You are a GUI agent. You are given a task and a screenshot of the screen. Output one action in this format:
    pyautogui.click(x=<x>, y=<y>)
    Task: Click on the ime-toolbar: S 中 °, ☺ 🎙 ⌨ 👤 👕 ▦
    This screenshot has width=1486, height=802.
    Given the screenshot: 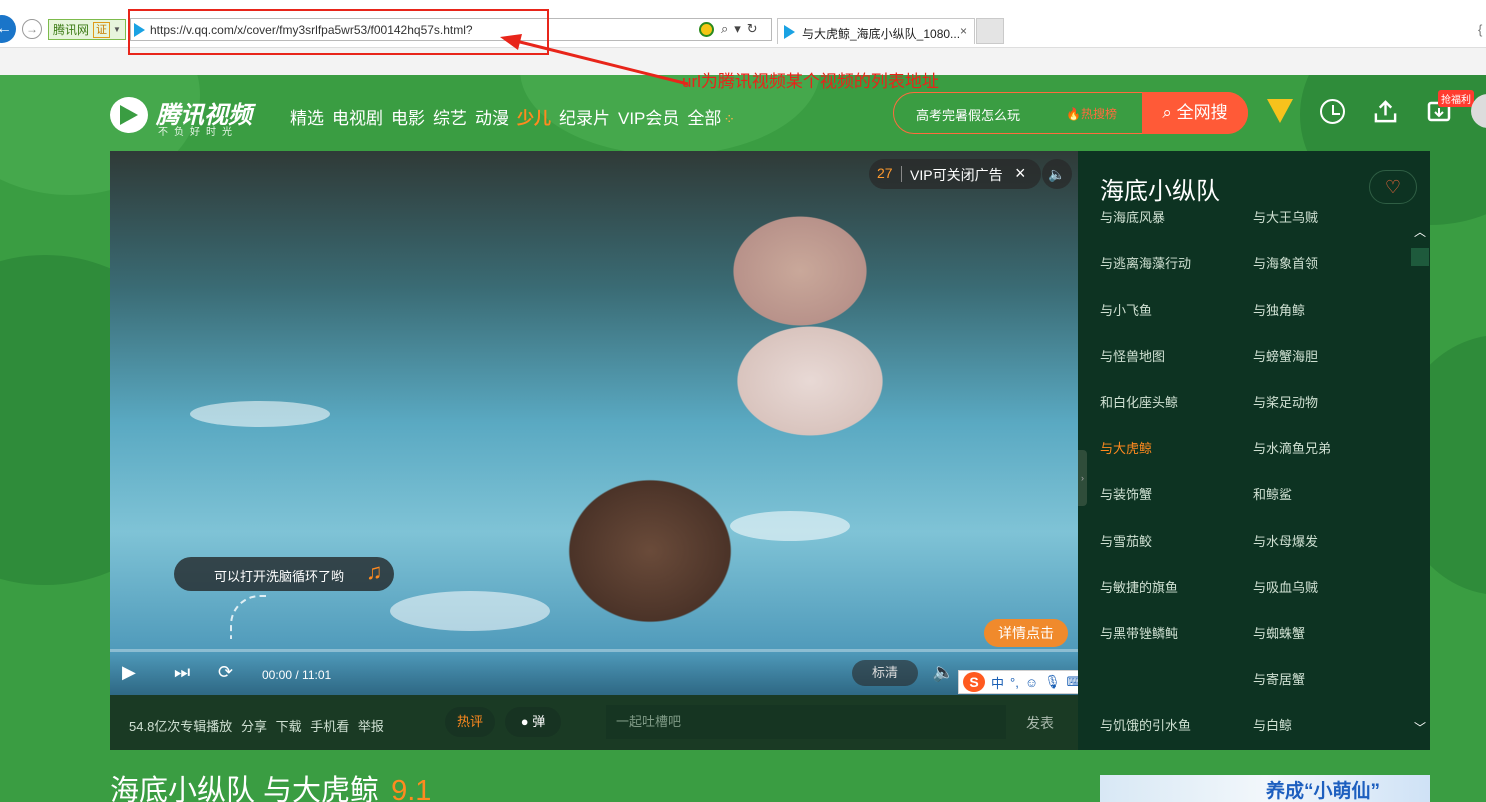 What is the action you would take?
    pyautogui.click(x=1018, y=682)
    